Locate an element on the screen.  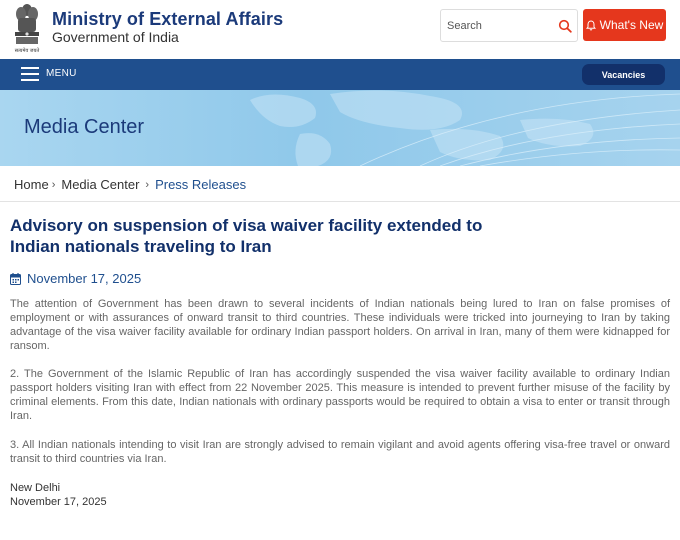
calendar-icon is located at coordinates (15, 278).